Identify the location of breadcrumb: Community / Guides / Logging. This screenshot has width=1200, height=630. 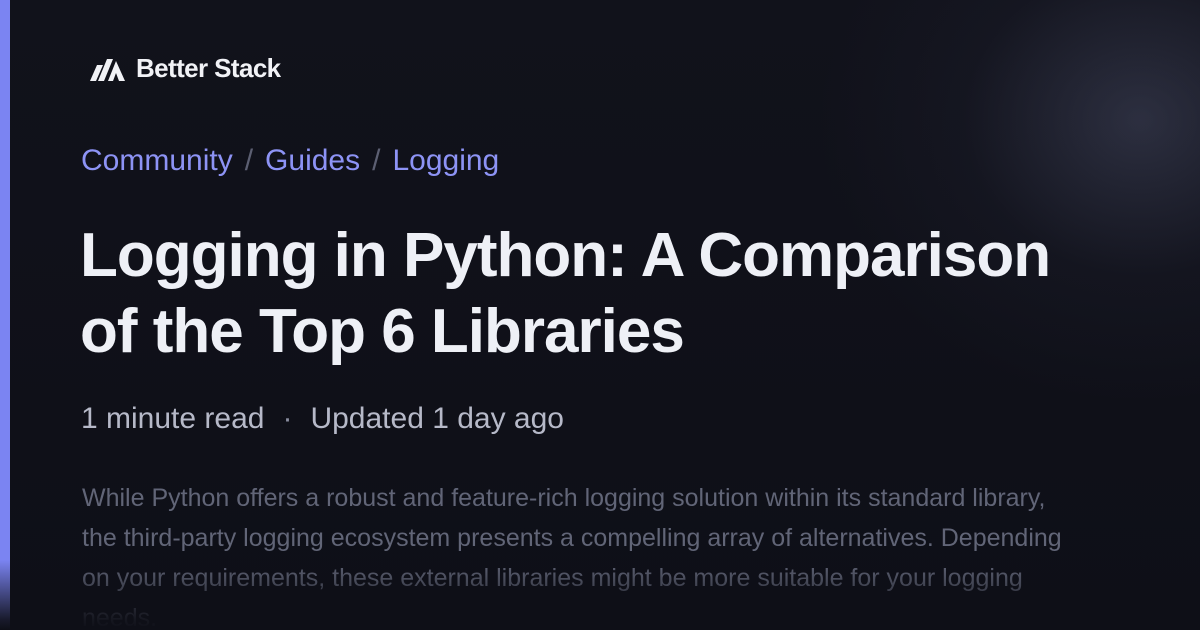
(290, 161).